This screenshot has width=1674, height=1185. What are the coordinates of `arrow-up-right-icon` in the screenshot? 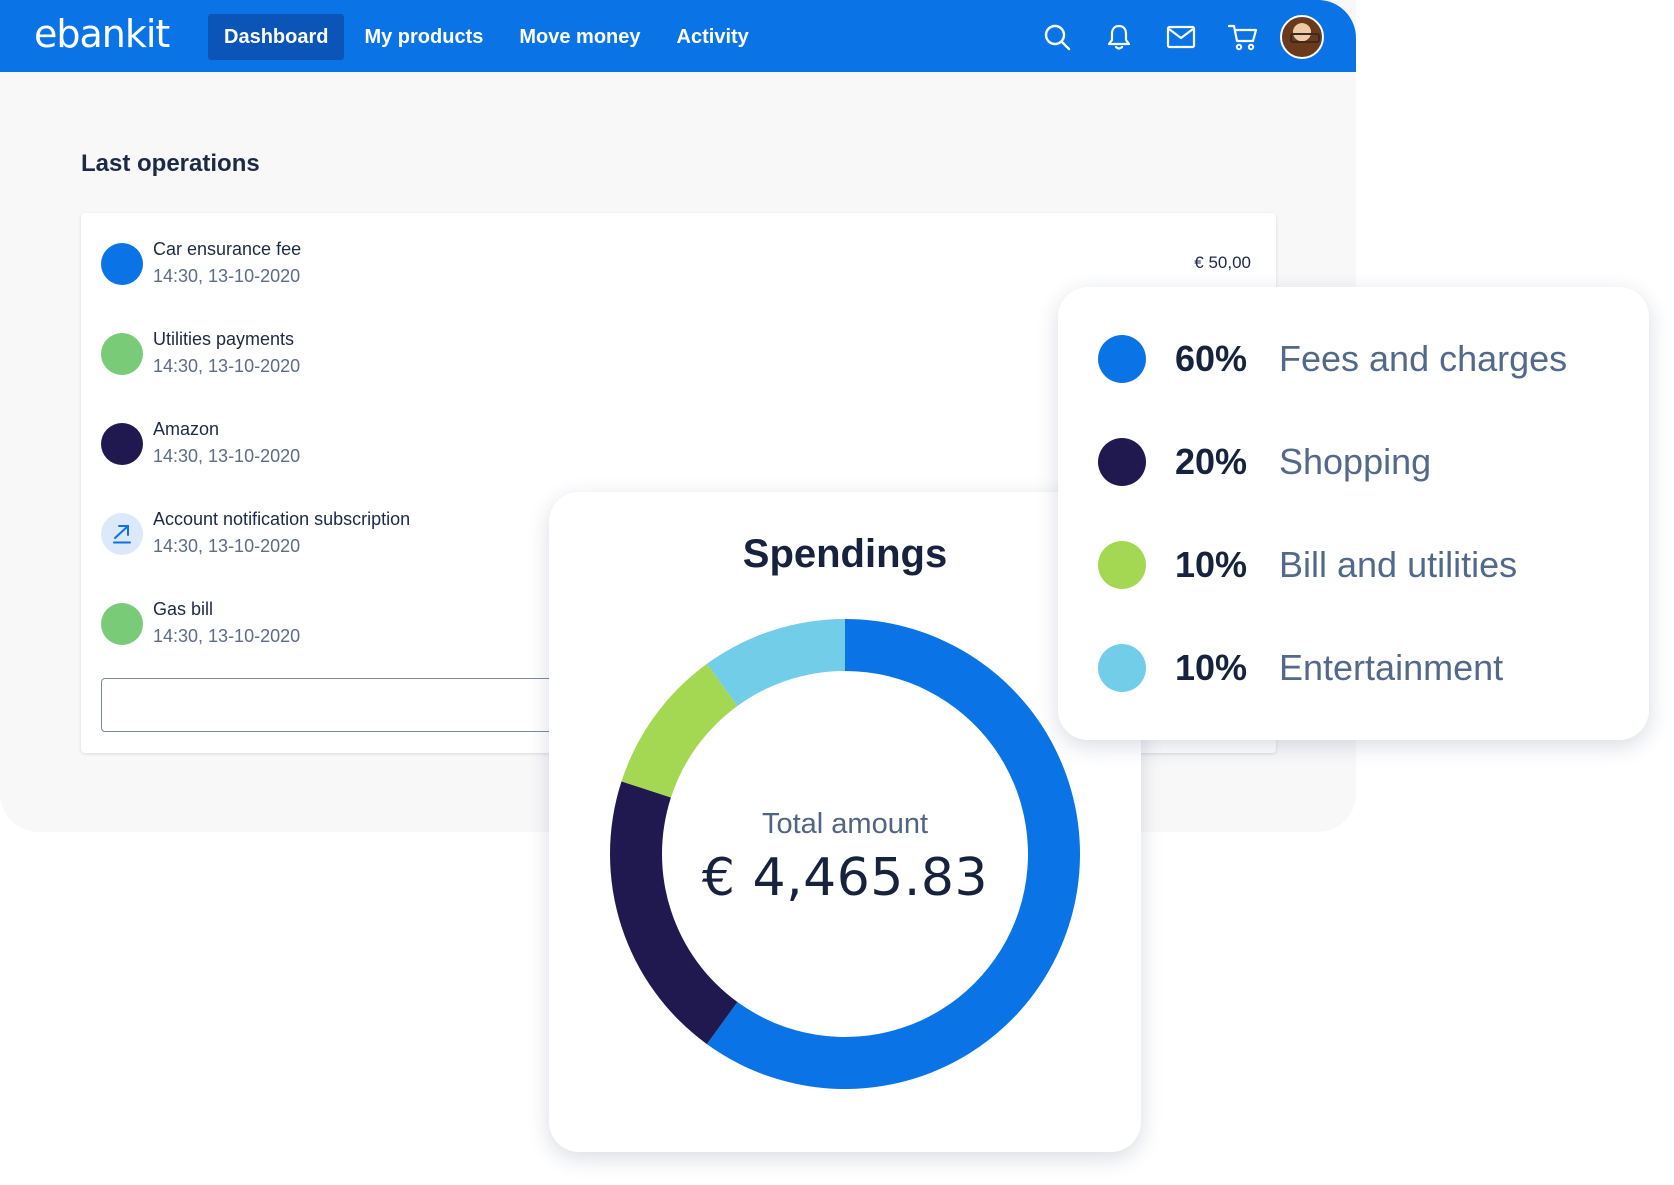 It's located at (122, 534).